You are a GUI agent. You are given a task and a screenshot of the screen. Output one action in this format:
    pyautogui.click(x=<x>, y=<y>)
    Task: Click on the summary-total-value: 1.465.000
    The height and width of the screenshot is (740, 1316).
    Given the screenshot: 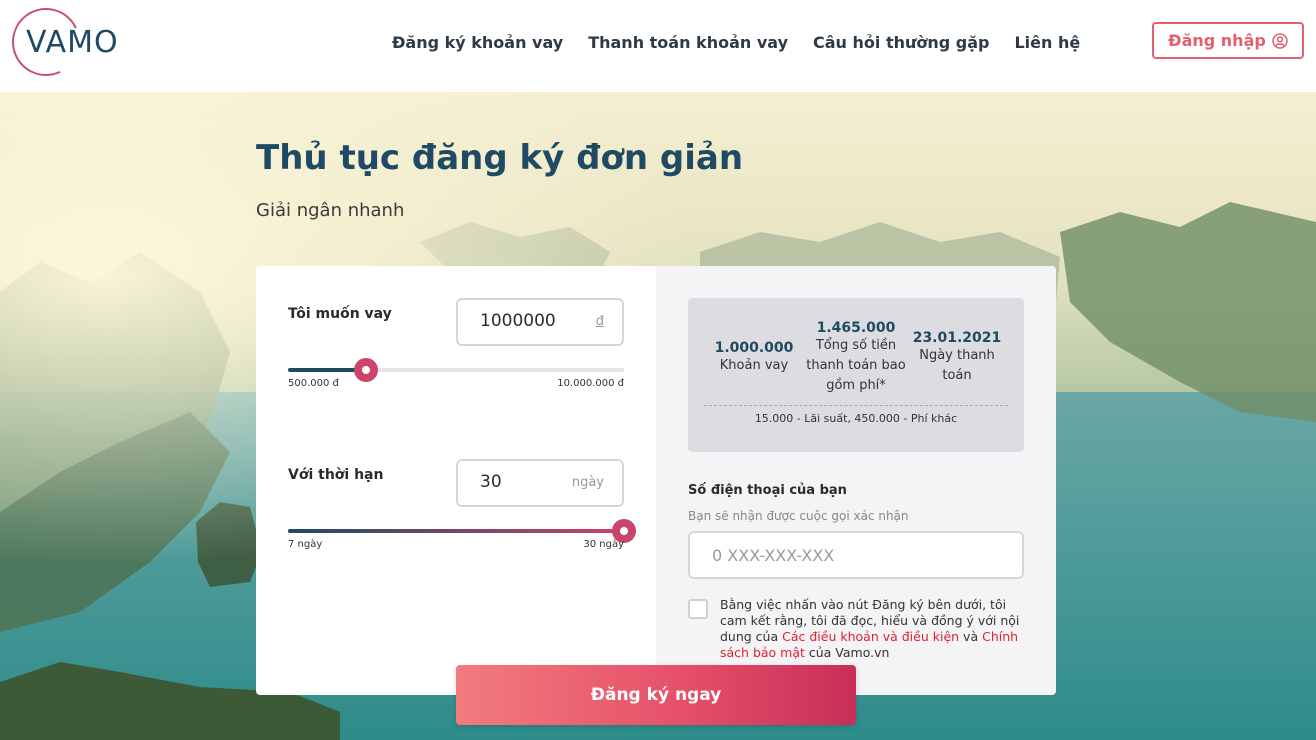 What is the action you would take?
    pyautogui.click(x=856, y=328)
    